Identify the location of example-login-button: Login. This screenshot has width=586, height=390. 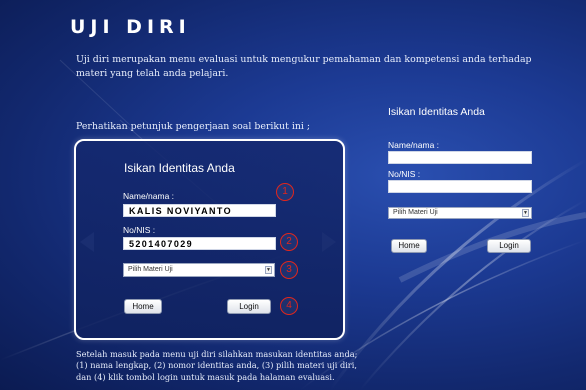
(249, 306).